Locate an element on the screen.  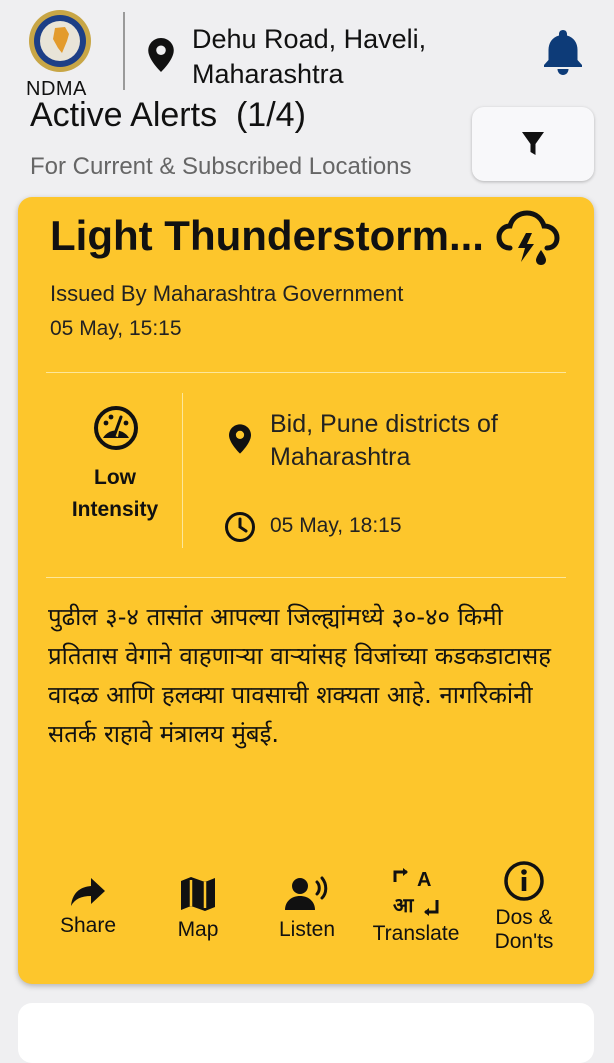
listen-icon is located at coordinates (306, 893).